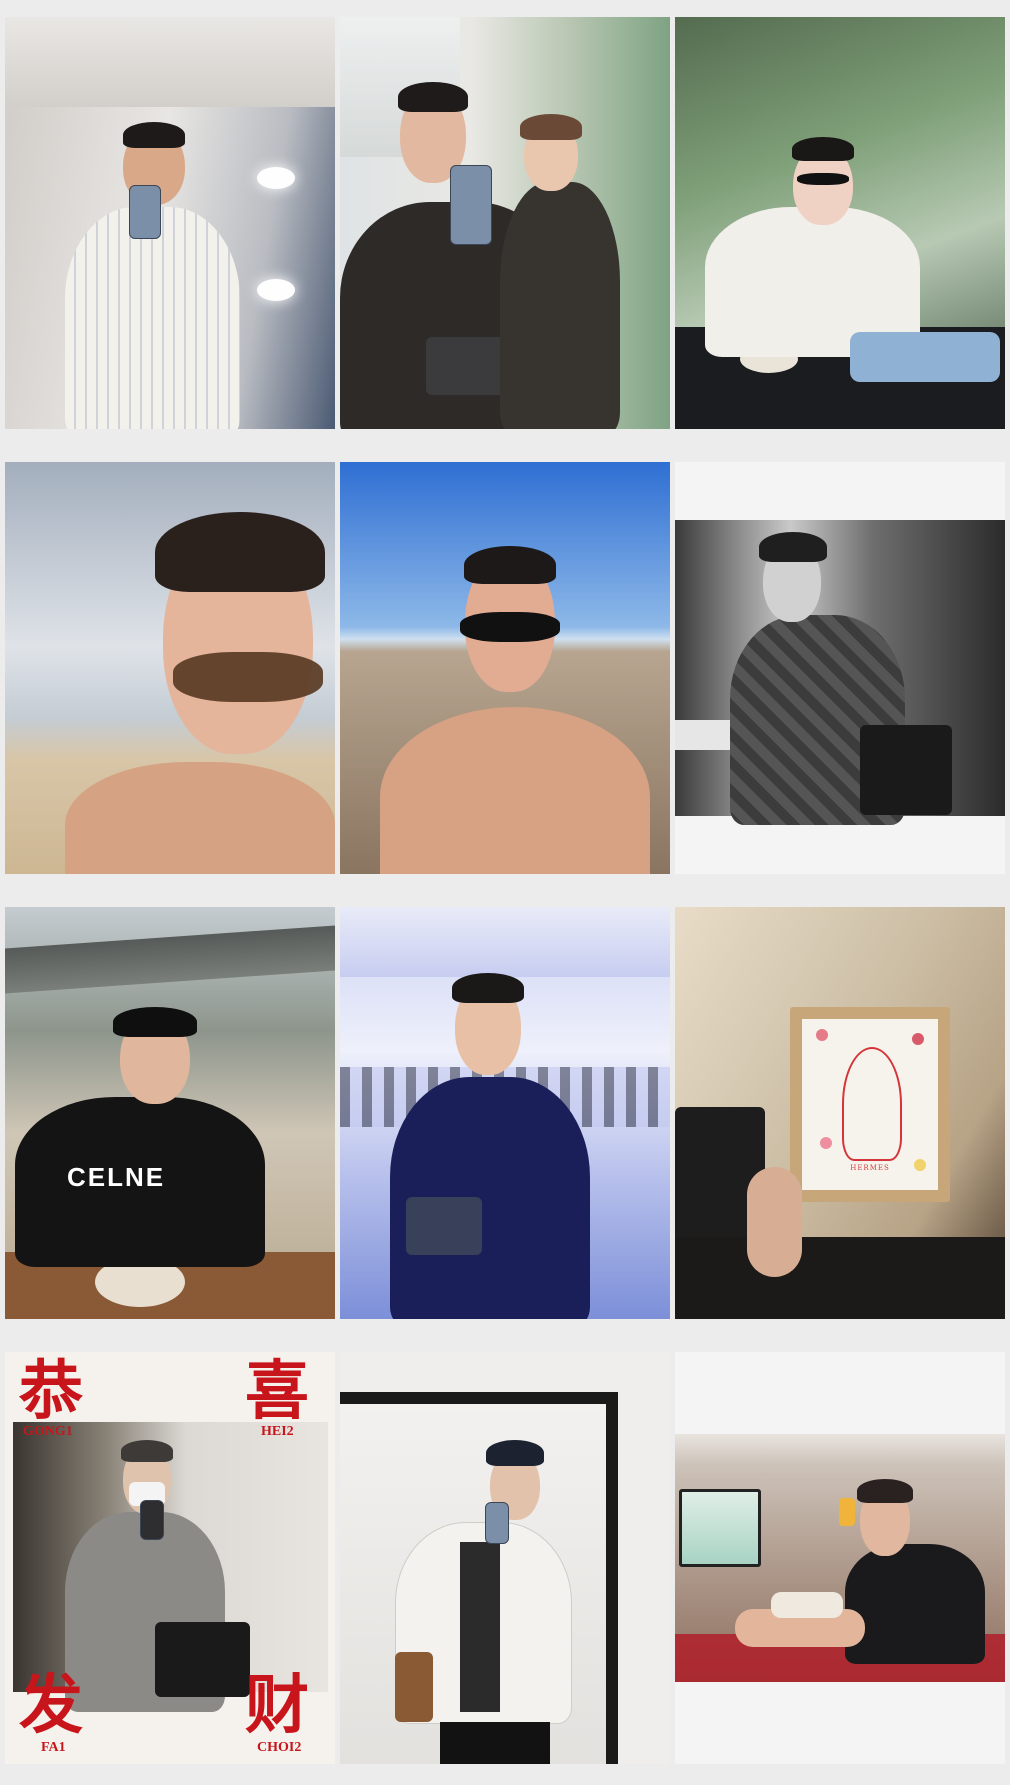 The width and height of the screenshot is (1010, 1785). Describe the element at coordinates (53, 1747) in the screenshot. I see `greeting-roman-bottom-left: FA1` at that location.